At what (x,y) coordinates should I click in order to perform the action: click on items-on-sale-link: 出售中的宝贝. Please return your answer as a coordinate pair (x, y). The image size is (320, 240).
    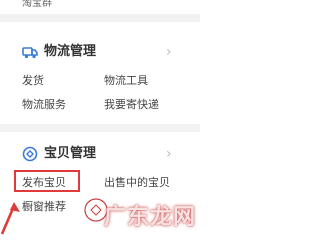
    Looking at the image, I should click on (137, 183).